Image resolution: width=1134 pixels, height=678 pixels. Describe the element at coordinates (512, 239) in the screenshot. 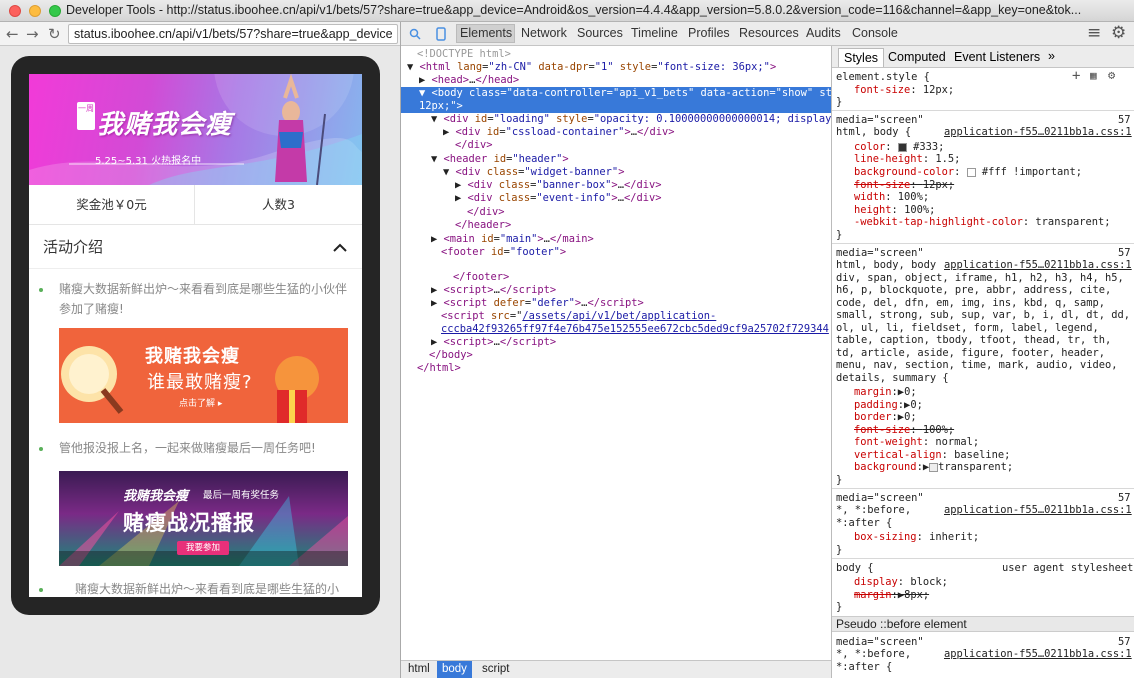

I see `main-node: ▶ <main id="main">…</main>` at that location.